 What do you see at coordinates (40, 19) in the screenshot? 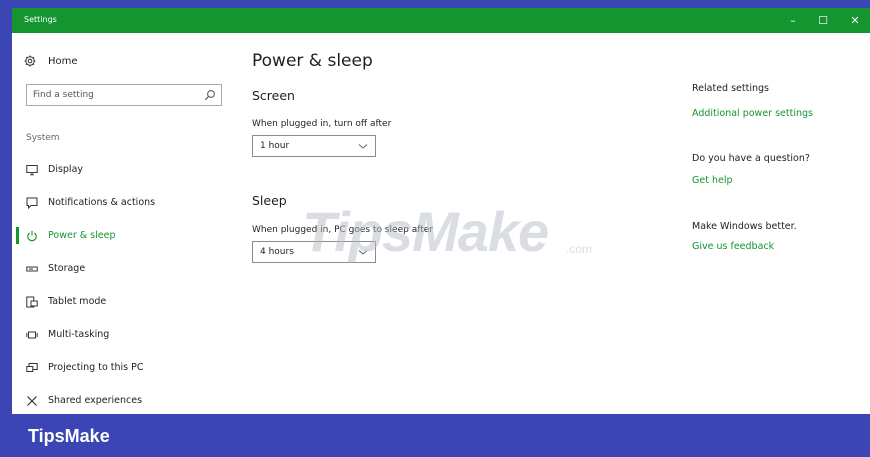
I see `window-title: Settings` at bounding box center [40, 19].